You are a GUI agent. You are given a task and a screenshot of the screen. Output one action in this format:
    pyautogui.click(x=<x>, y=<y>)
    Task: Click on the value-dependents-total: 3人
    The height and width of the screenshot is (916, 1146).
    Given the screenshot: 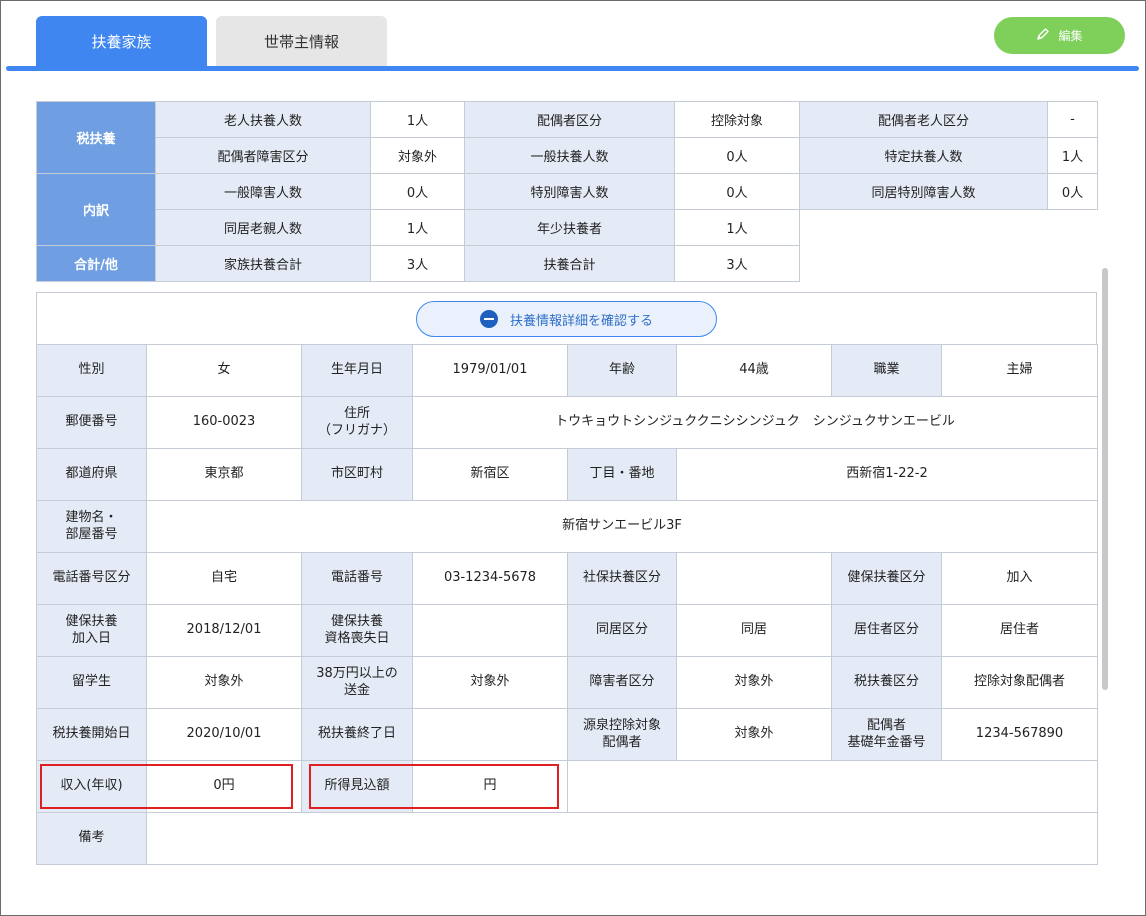 What is the action you would take?
    pyautogui.click(x=737, y=263)
    